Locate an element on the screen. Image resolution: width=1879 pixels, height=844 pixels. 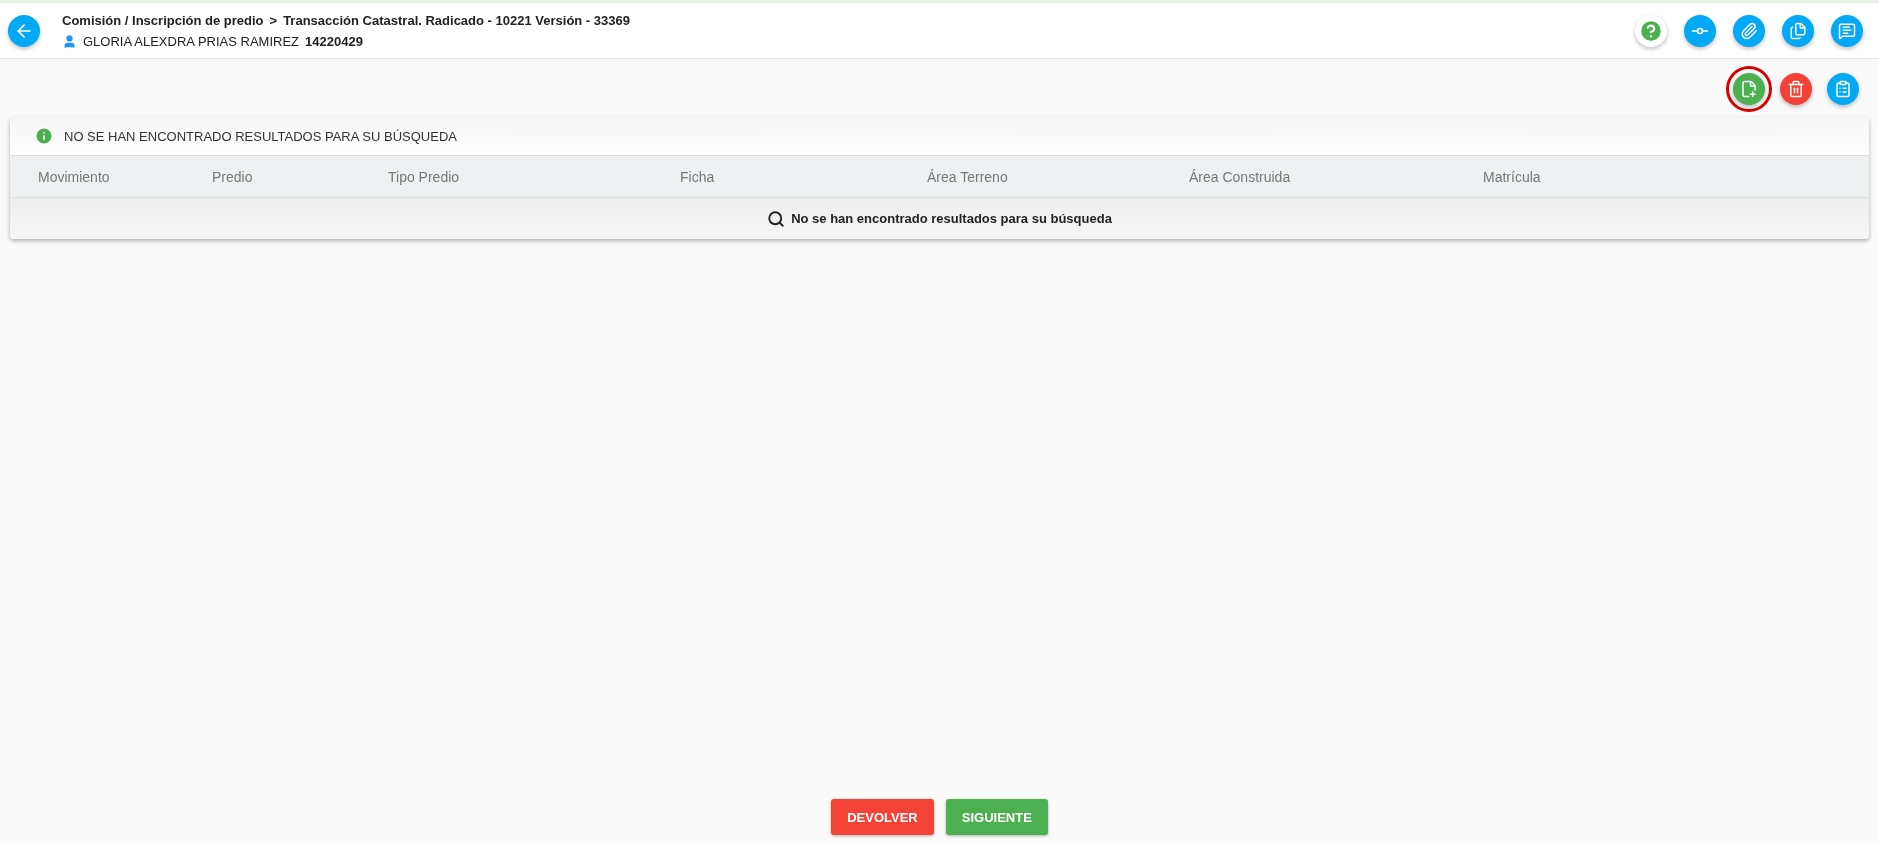
column-header: Matrícula is located at coordinates (1512, 176).